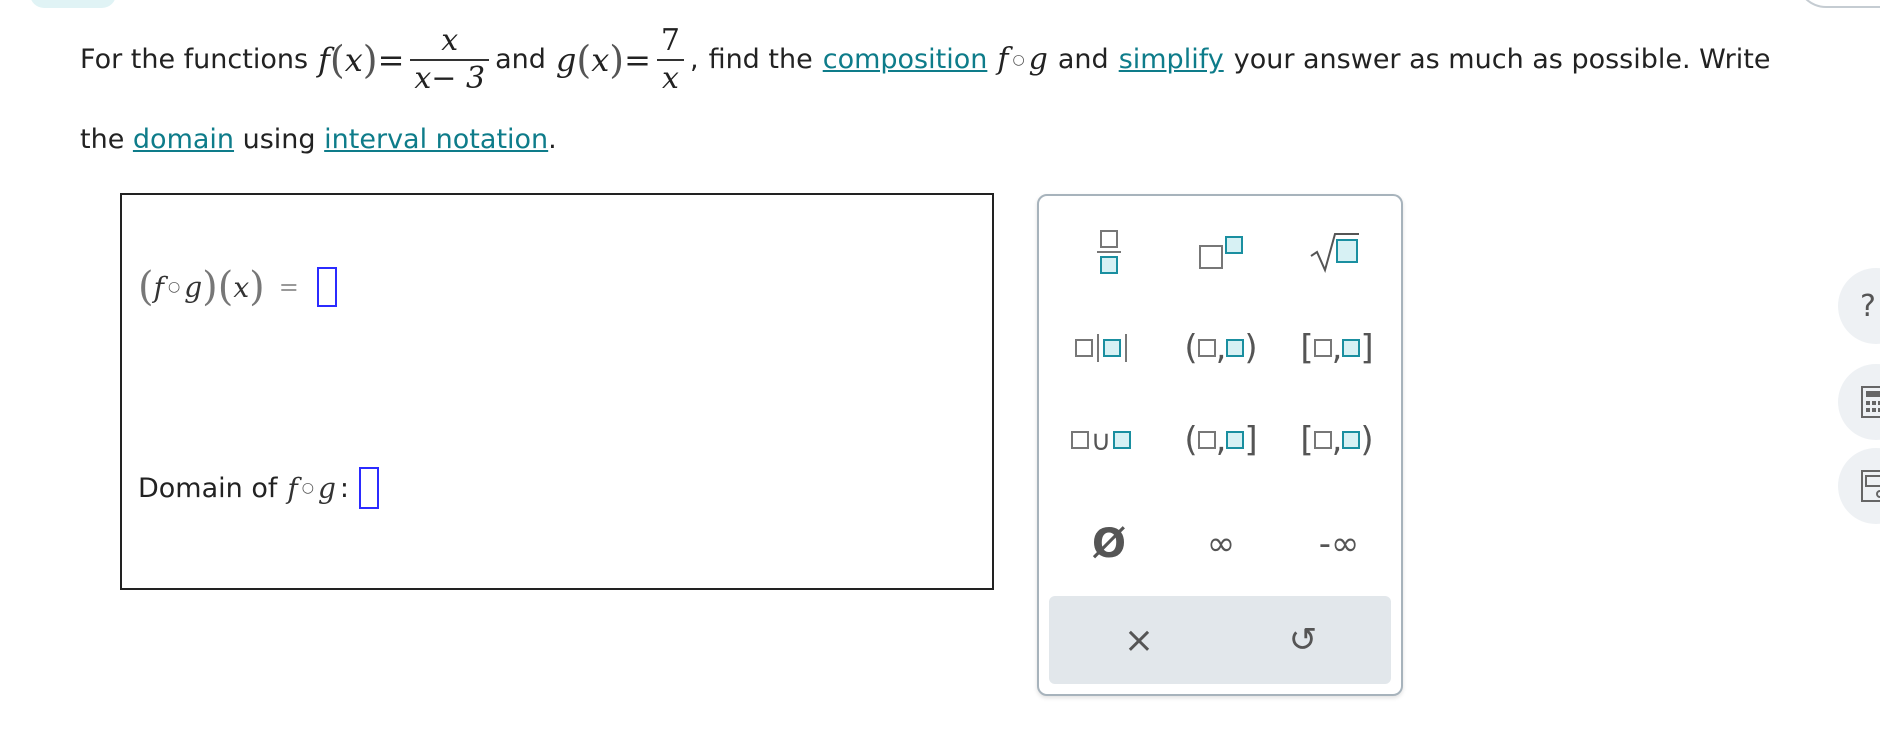 The height and width of the screenshot is (733, 1880). Describe the element at coordinates (450, 40) in the screenshot. I see `f-numerator: x` at that location.